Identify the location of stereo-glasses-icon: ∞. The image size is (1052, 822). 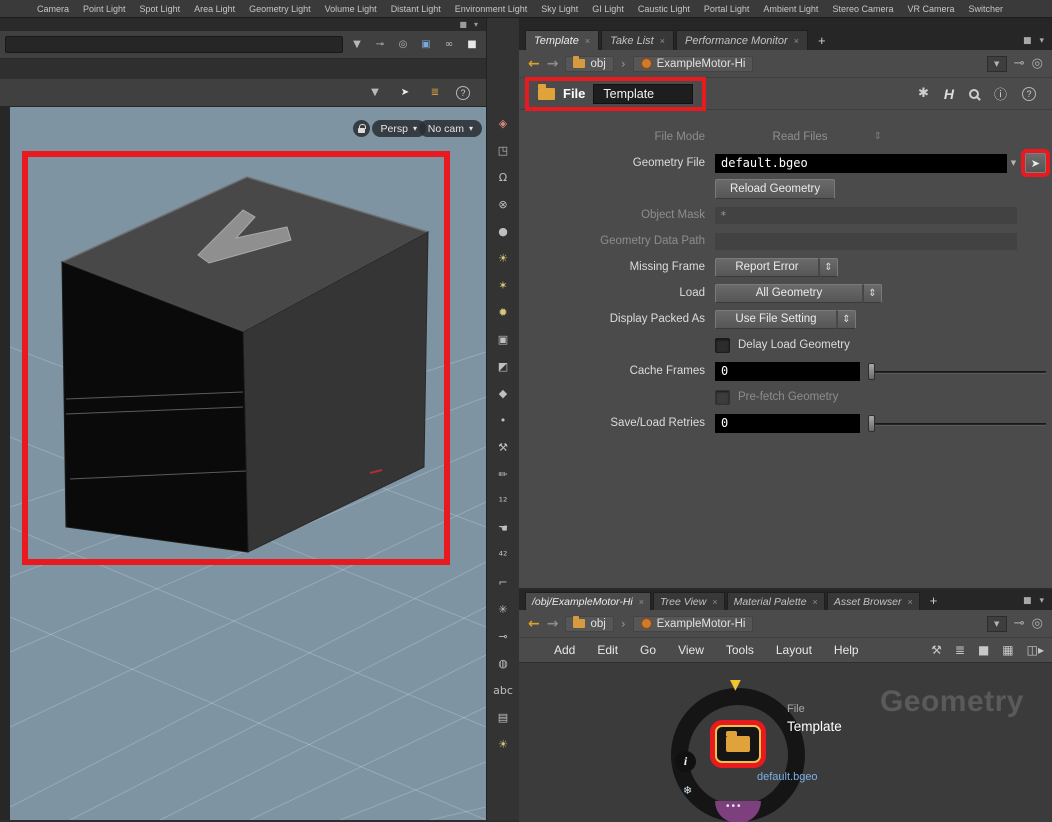
(449, 45).